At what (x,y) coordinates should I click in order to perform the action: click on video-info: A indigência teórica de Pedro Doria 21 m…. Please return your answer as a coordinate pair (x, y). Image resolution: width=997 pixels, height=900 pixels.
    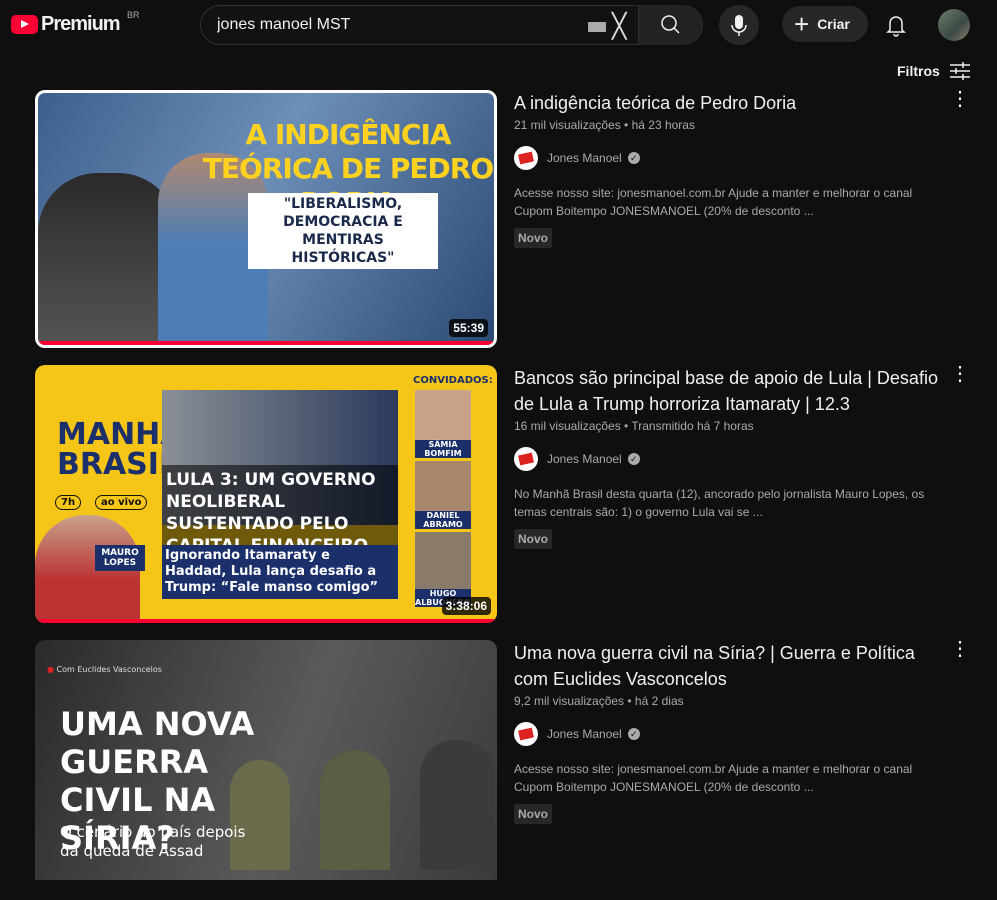
    Looking at the image, I should click on (729, 169).